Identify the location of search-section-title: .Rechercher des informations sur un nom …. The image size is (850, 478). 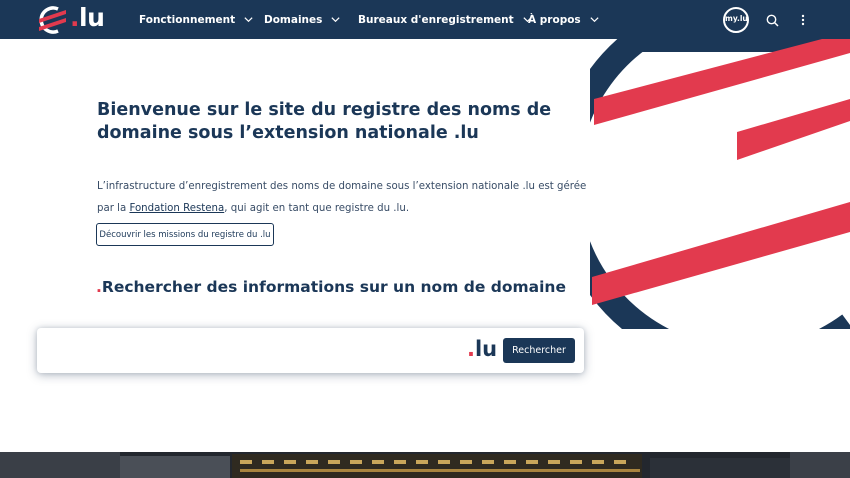
(331, 287).